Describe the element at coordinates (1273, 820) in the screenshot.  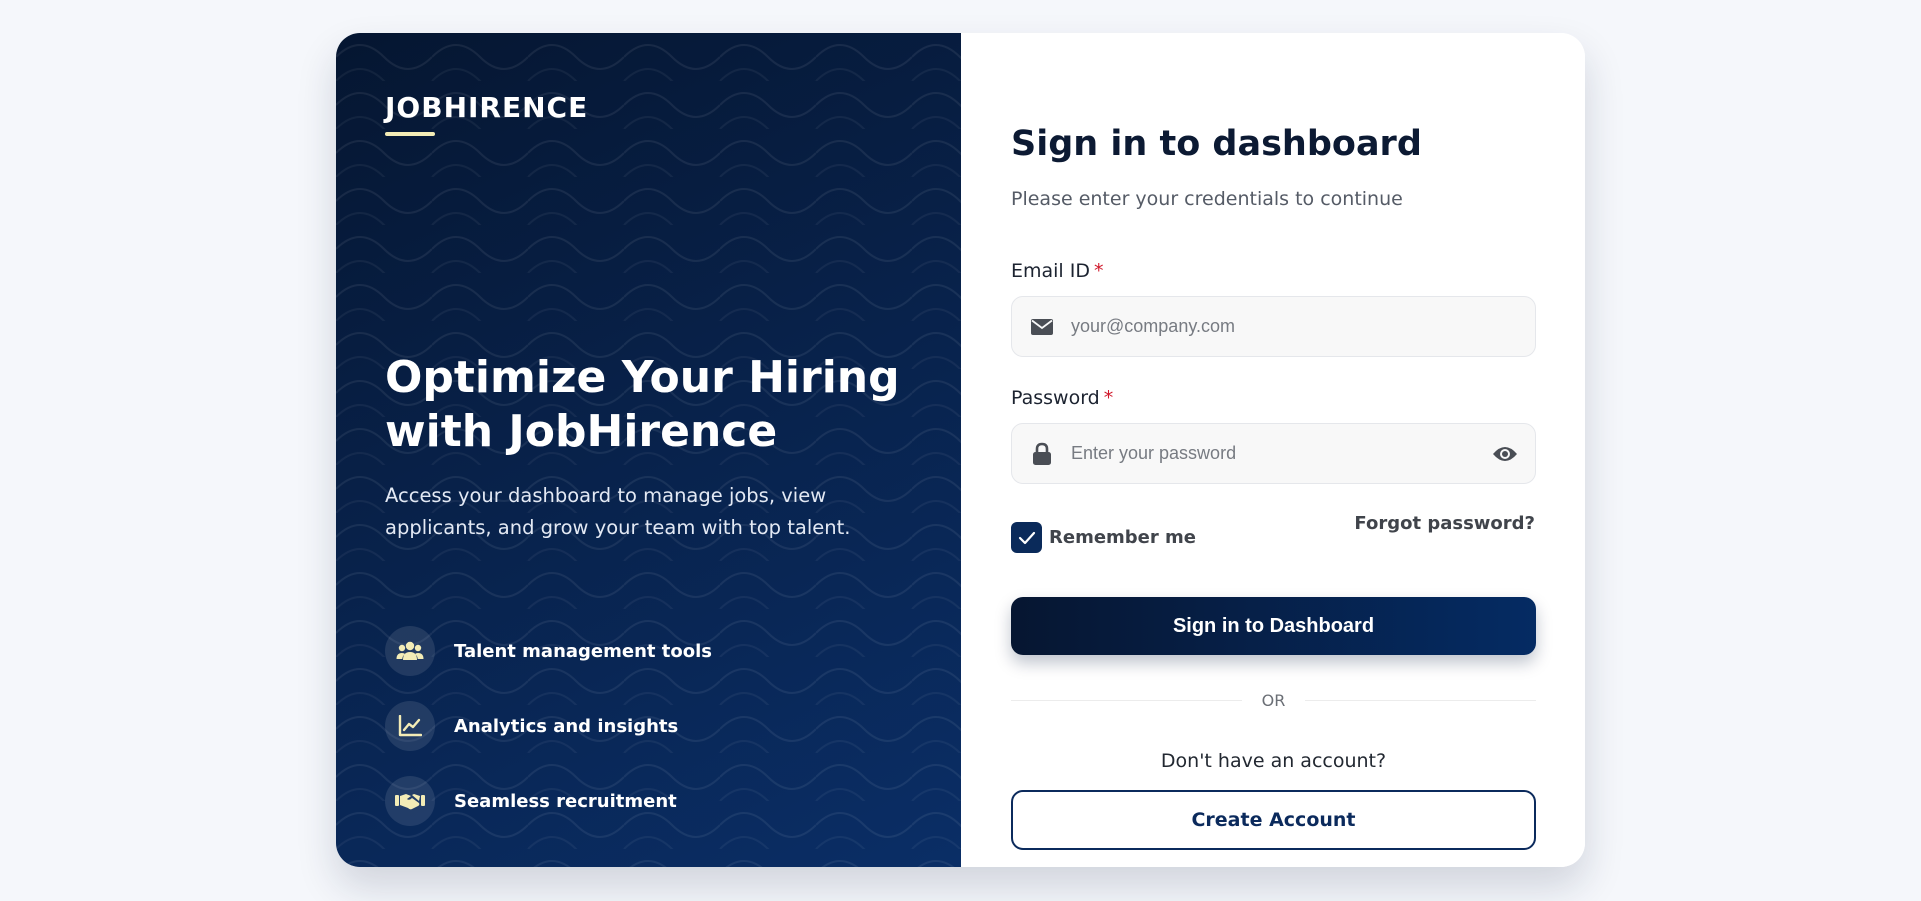
I see `create-account-button: Create Account` at that location.